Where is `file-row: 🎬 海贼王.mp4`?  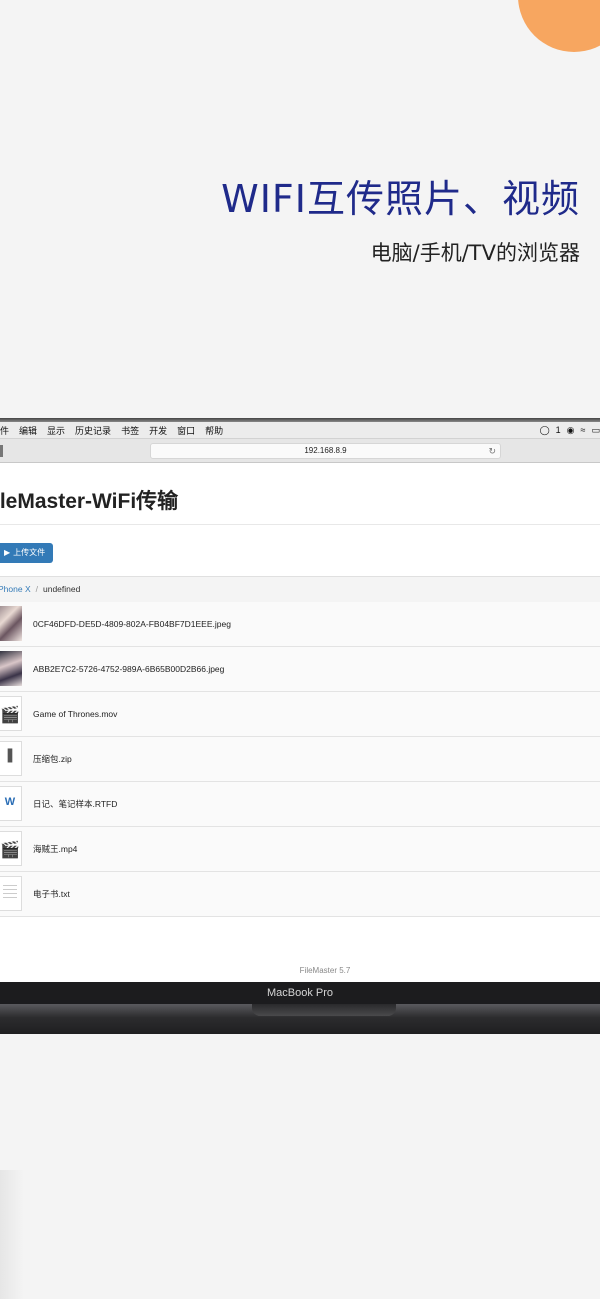 file-row: 🎬 海贼王.mp4 is located at coordinates (300, 849).